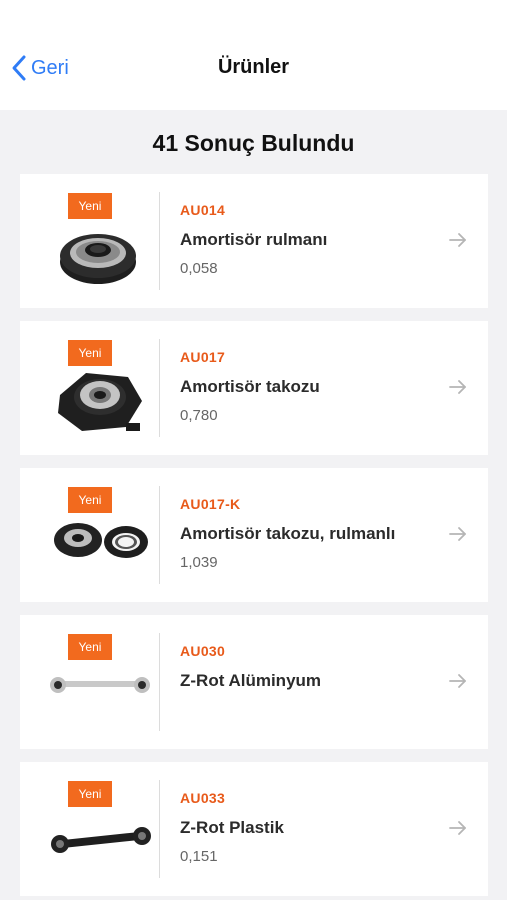 This screenshot has width=507, height=900. Describe the element at coordinates (253, 143) in the screenshot. I see `results-count-title: 41 Sonuç Bulundu` at that location.